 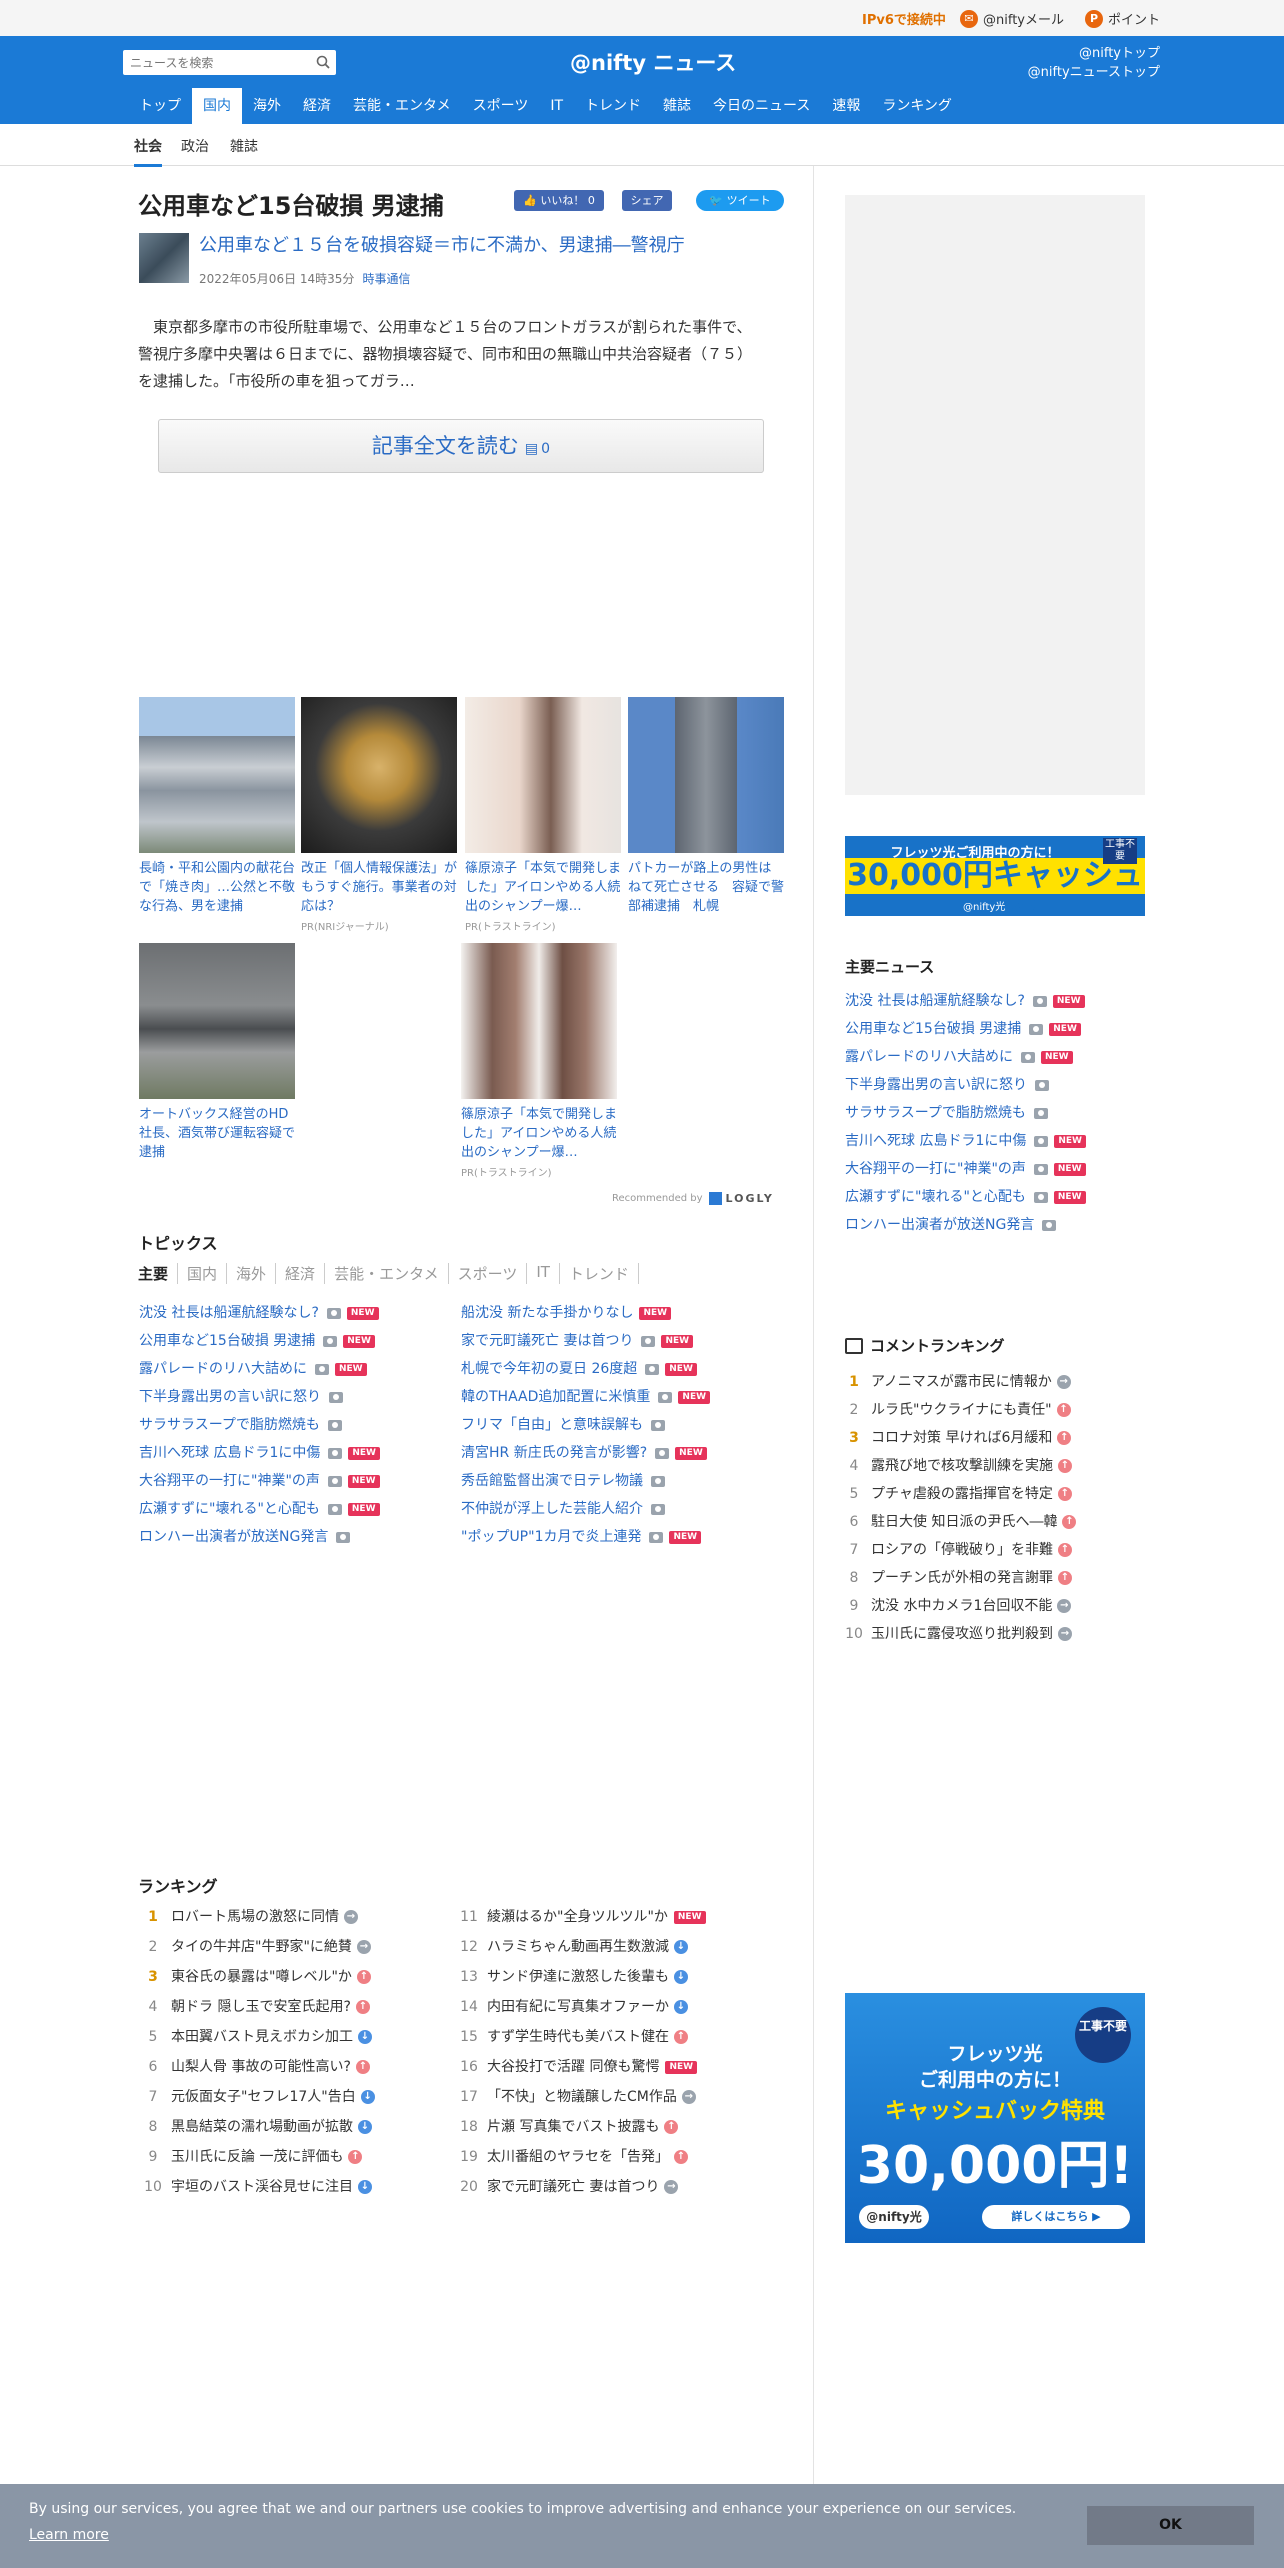 What do you see at coordinates (379, 815) in the screenshot?
I see `recommend-card: 改正「個人情報保護法」がもうすぐ施行。事業者の対応は？ PR(NRIジャーナル)` at bounding box center [379, 815].